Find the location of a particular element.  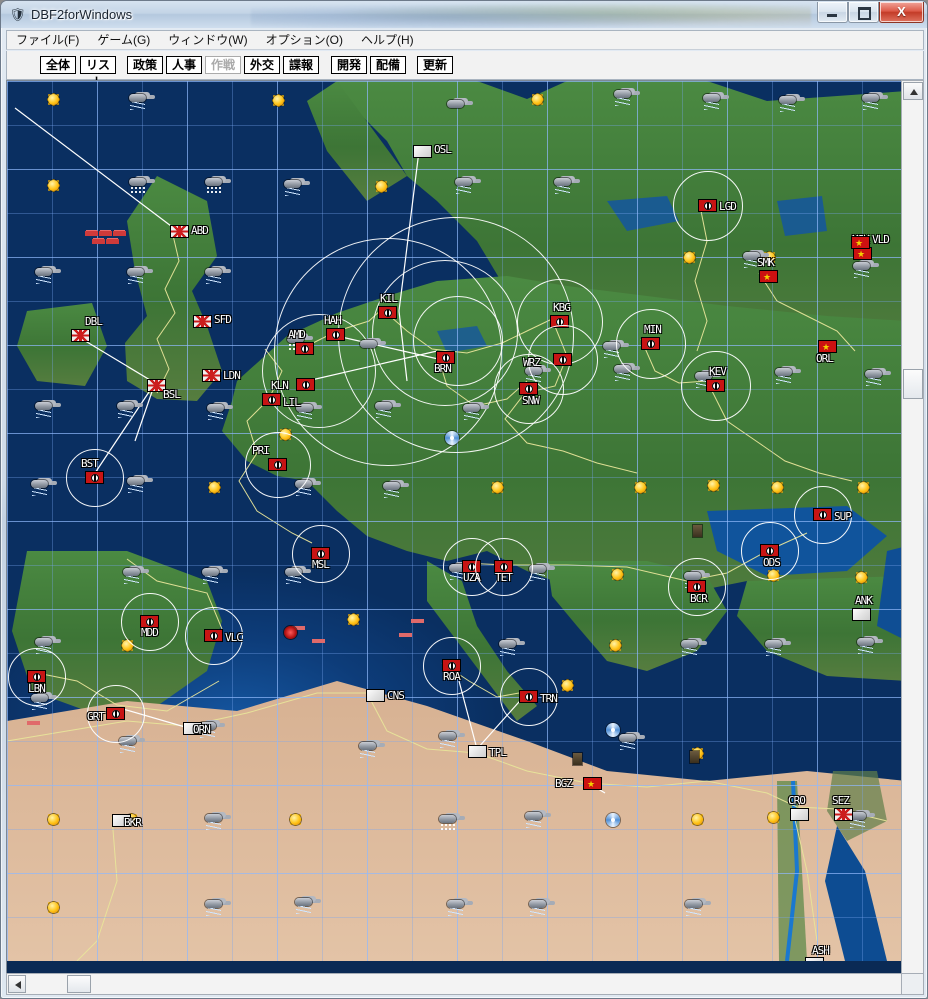

toolbar-button-5: 外交 is located at coordinates (262, 65).